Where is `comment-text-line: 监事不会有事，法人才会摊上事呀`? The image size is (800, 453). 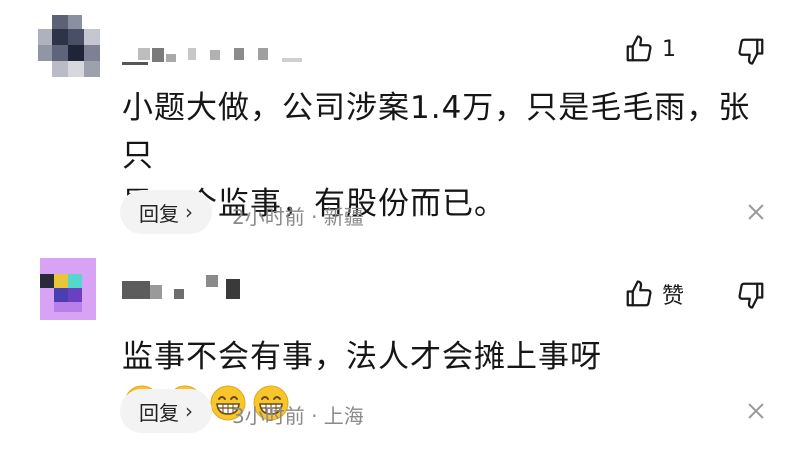
comment-text-line: 监事不会有事，法人才会摊上事呀 is located at coordinates (362, 357).